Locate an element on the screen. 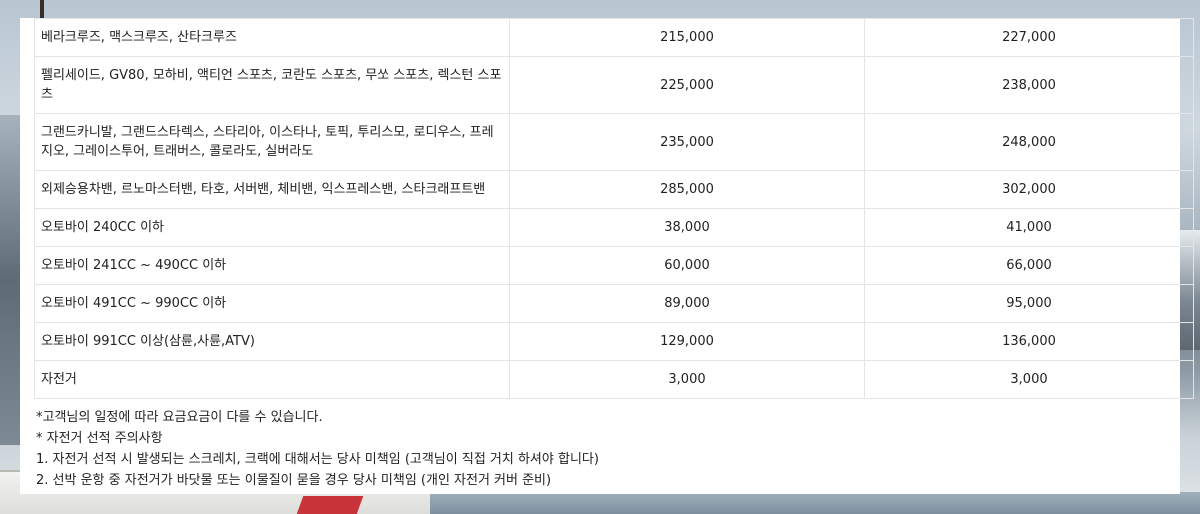 This screenshot has width=1200, height=514. price-cell-2: 248,000 is located at coordinates (1029, 142).